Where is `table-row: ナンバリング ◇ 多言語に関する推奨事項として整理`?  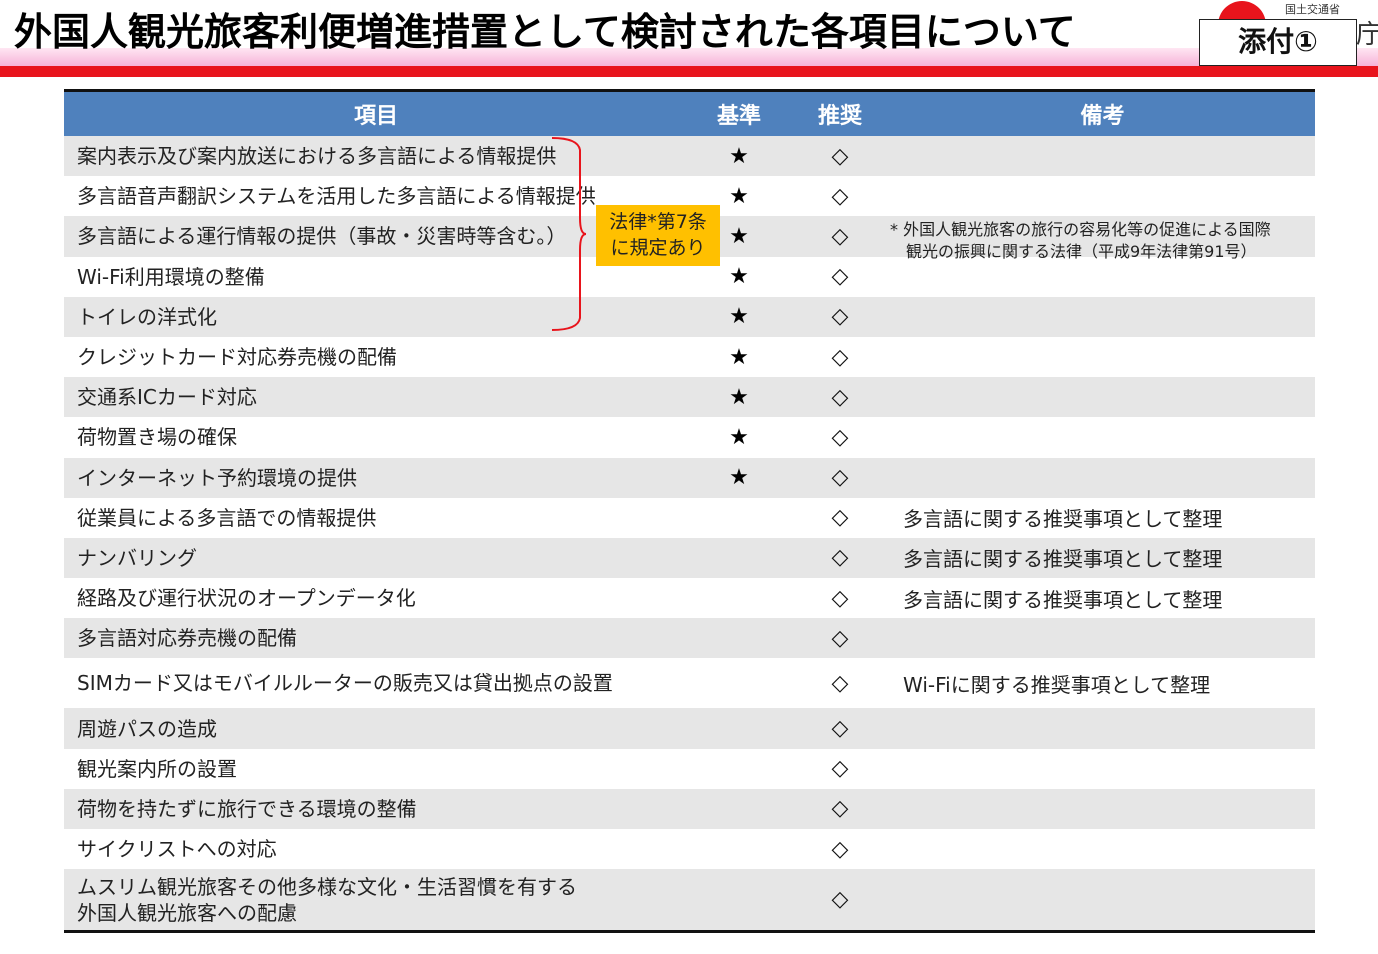 table-row: ナンバリング ◇ 多言語に関する推奨事項として整理 is located at coordinates (689, 558).